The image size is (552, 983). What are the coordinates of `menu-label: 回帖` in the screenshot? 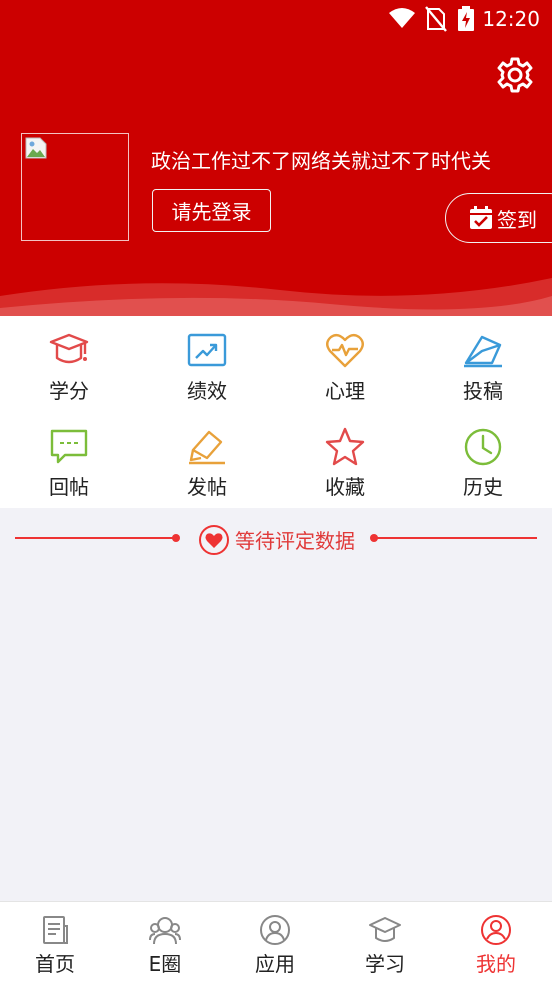 It's located at (69, 487).